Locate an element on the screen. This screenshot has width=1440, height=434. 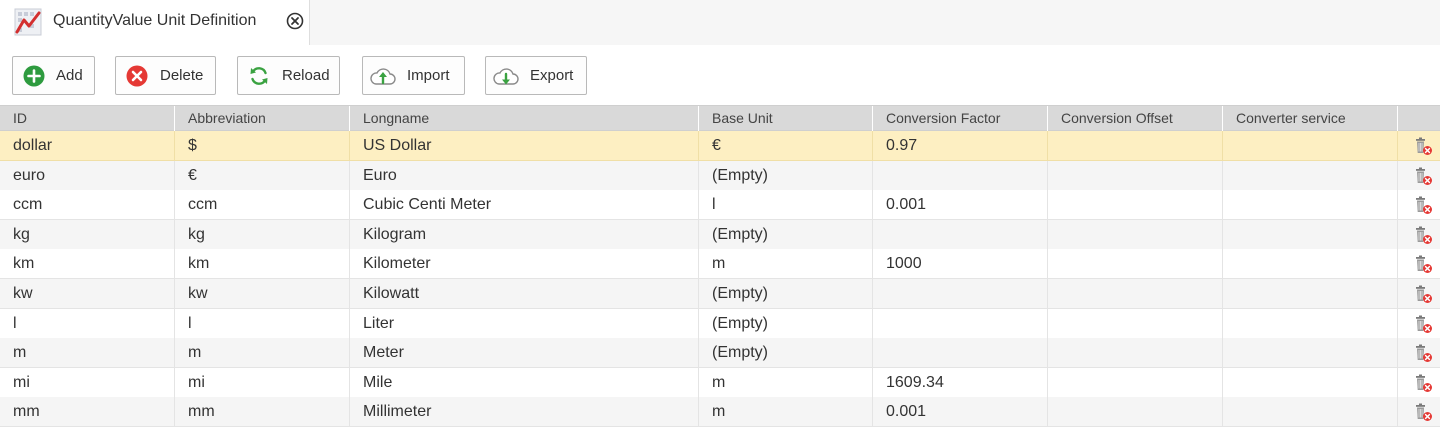
cell-id: kg is located at coordinates (87, 235).